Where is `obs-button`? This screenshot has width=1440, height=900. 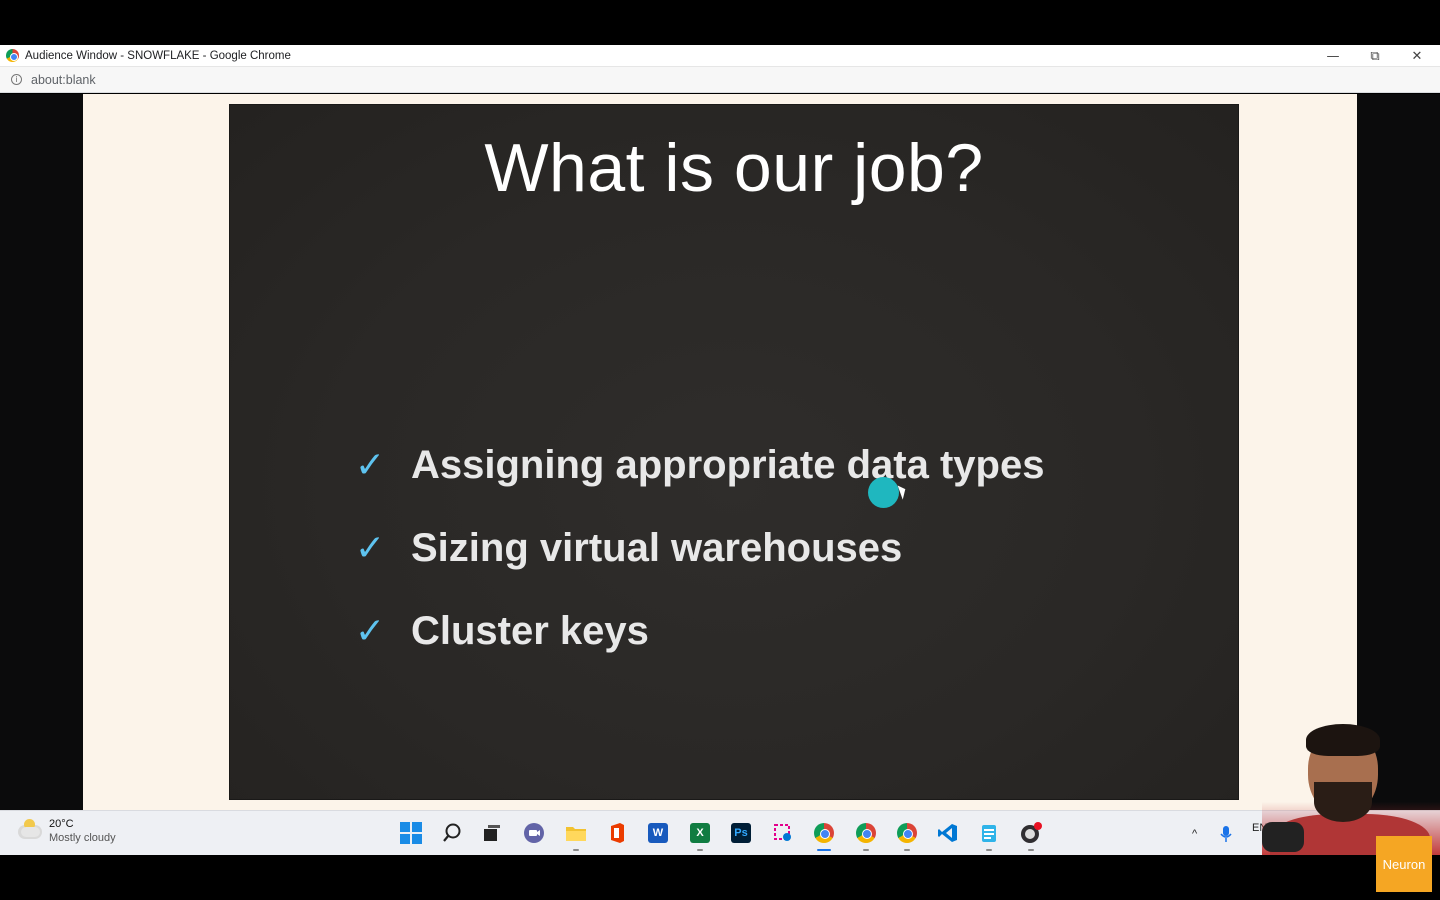
obs-button is located at coordinates (1031, 836).